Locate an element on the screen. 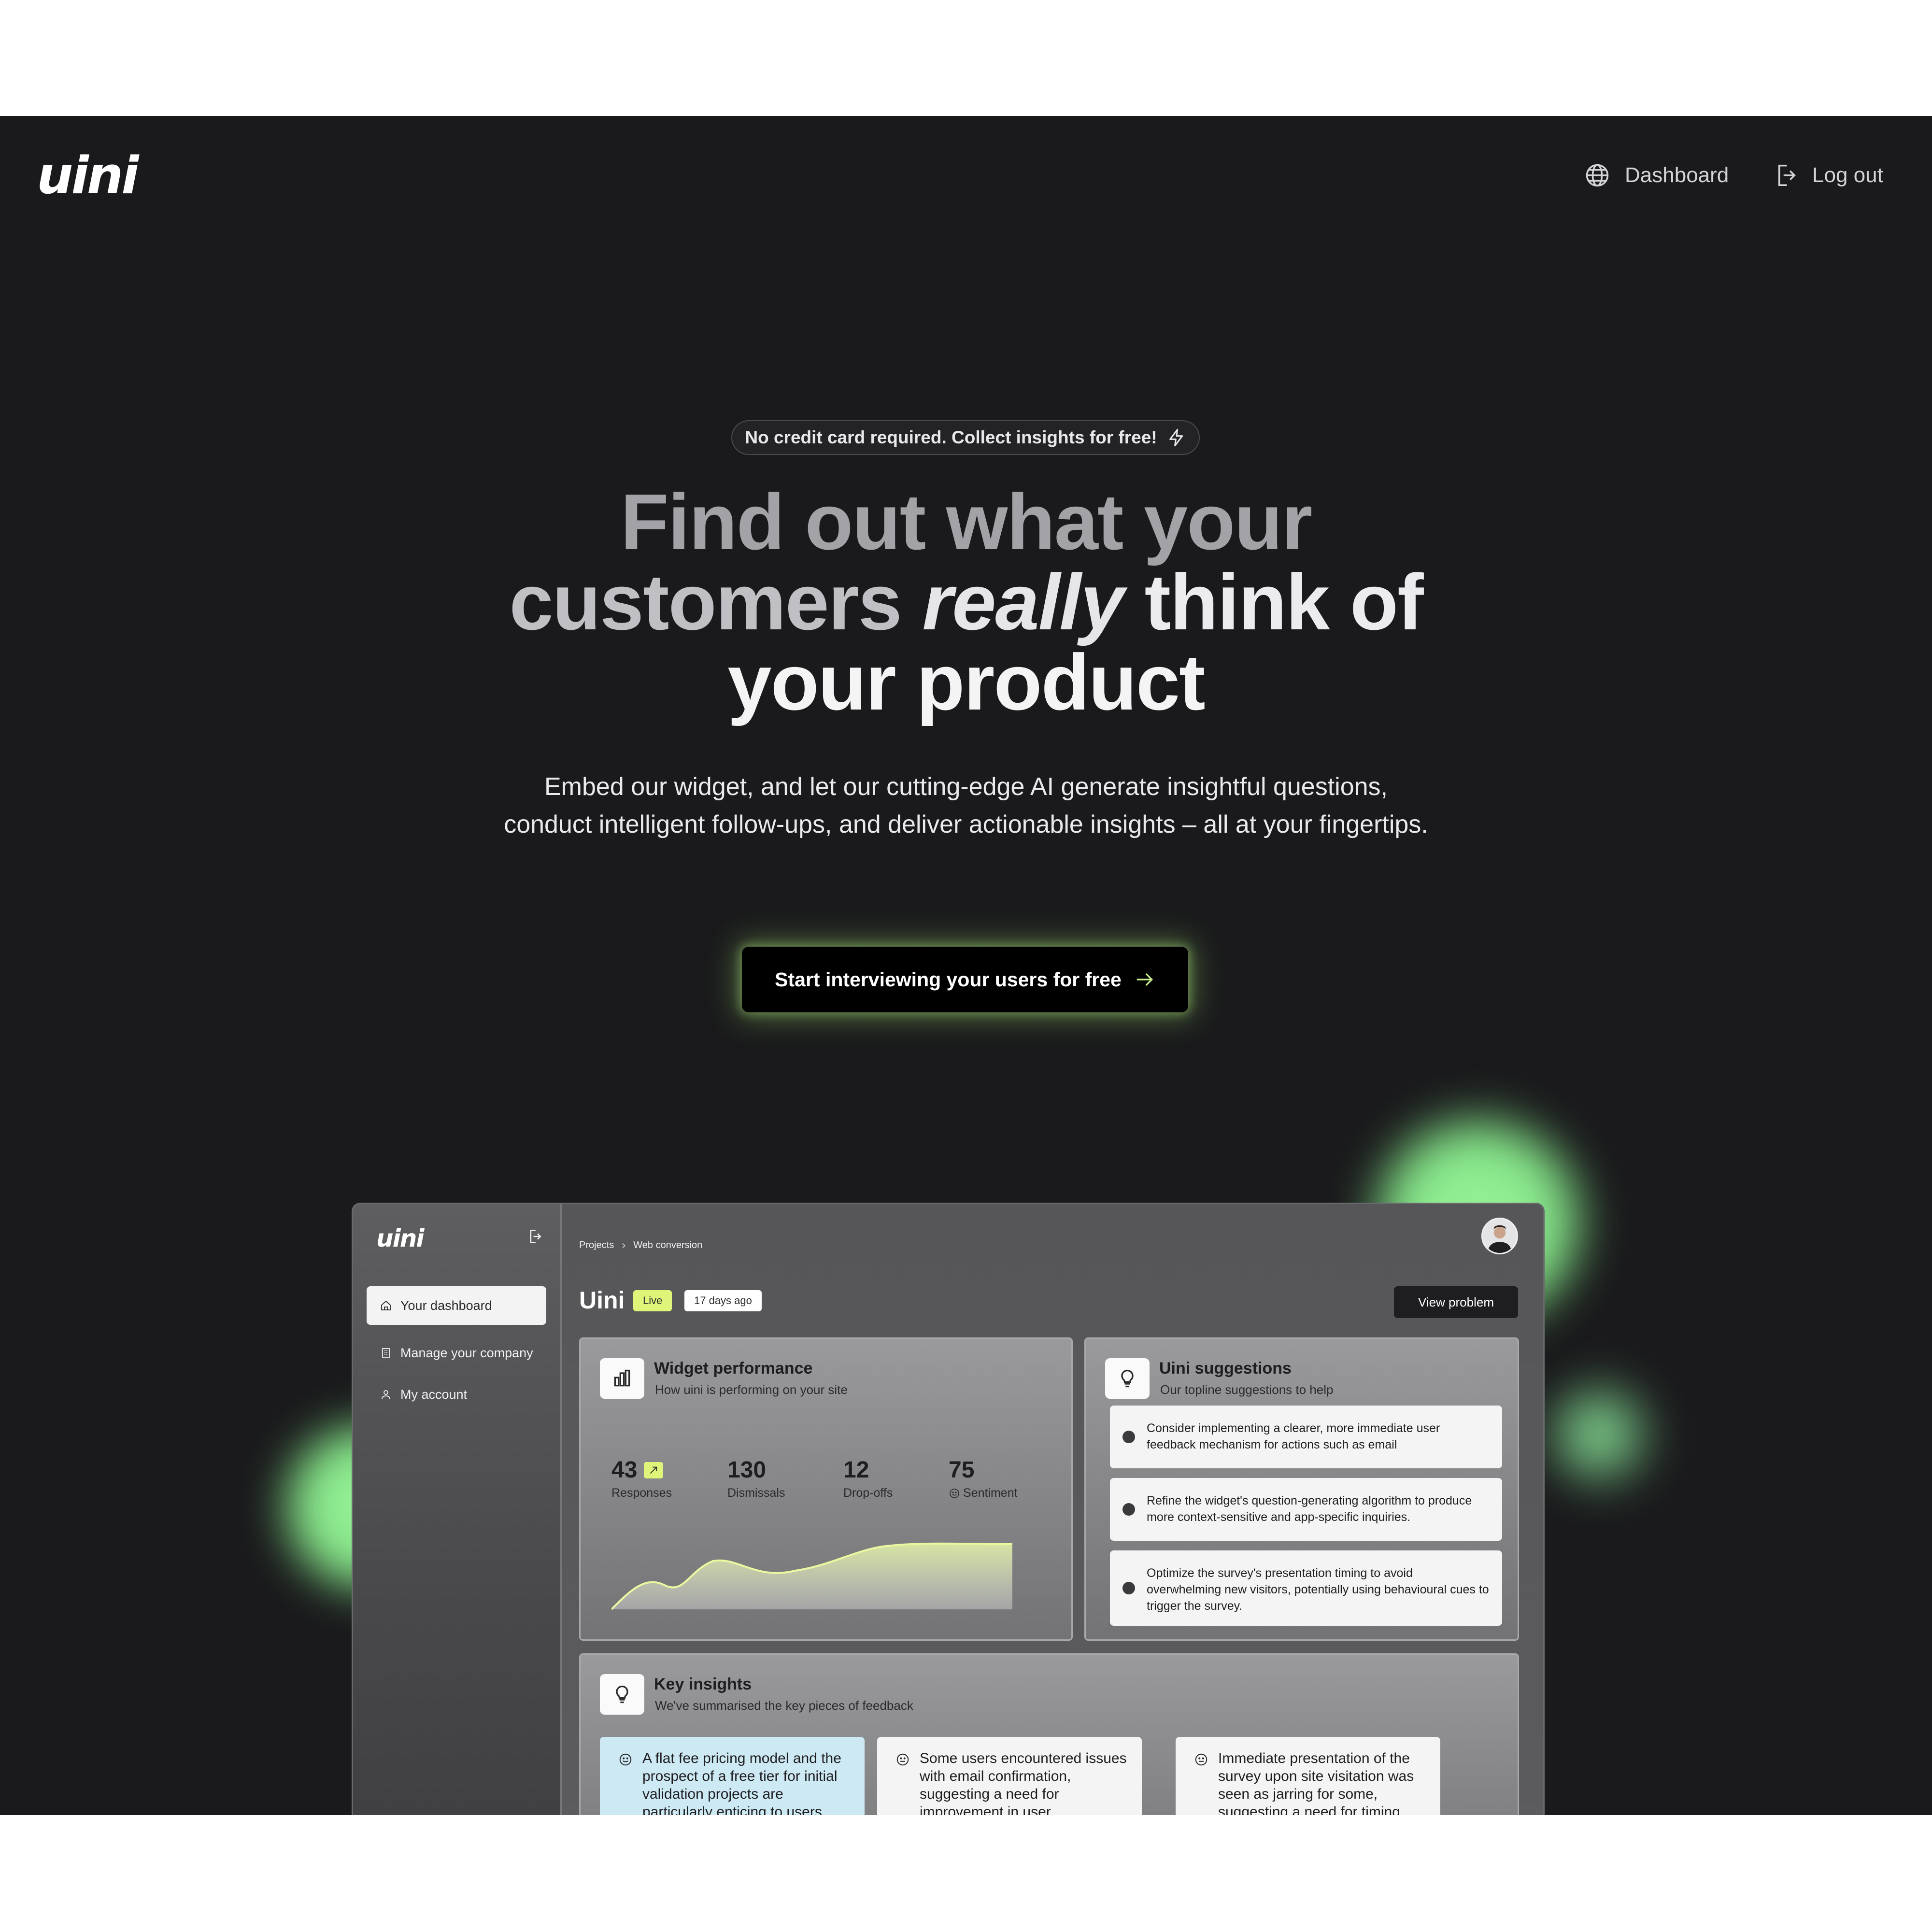 The width and height of the screenshot is (1932, 1932). home-icon is located at coordinates (386, 1305).